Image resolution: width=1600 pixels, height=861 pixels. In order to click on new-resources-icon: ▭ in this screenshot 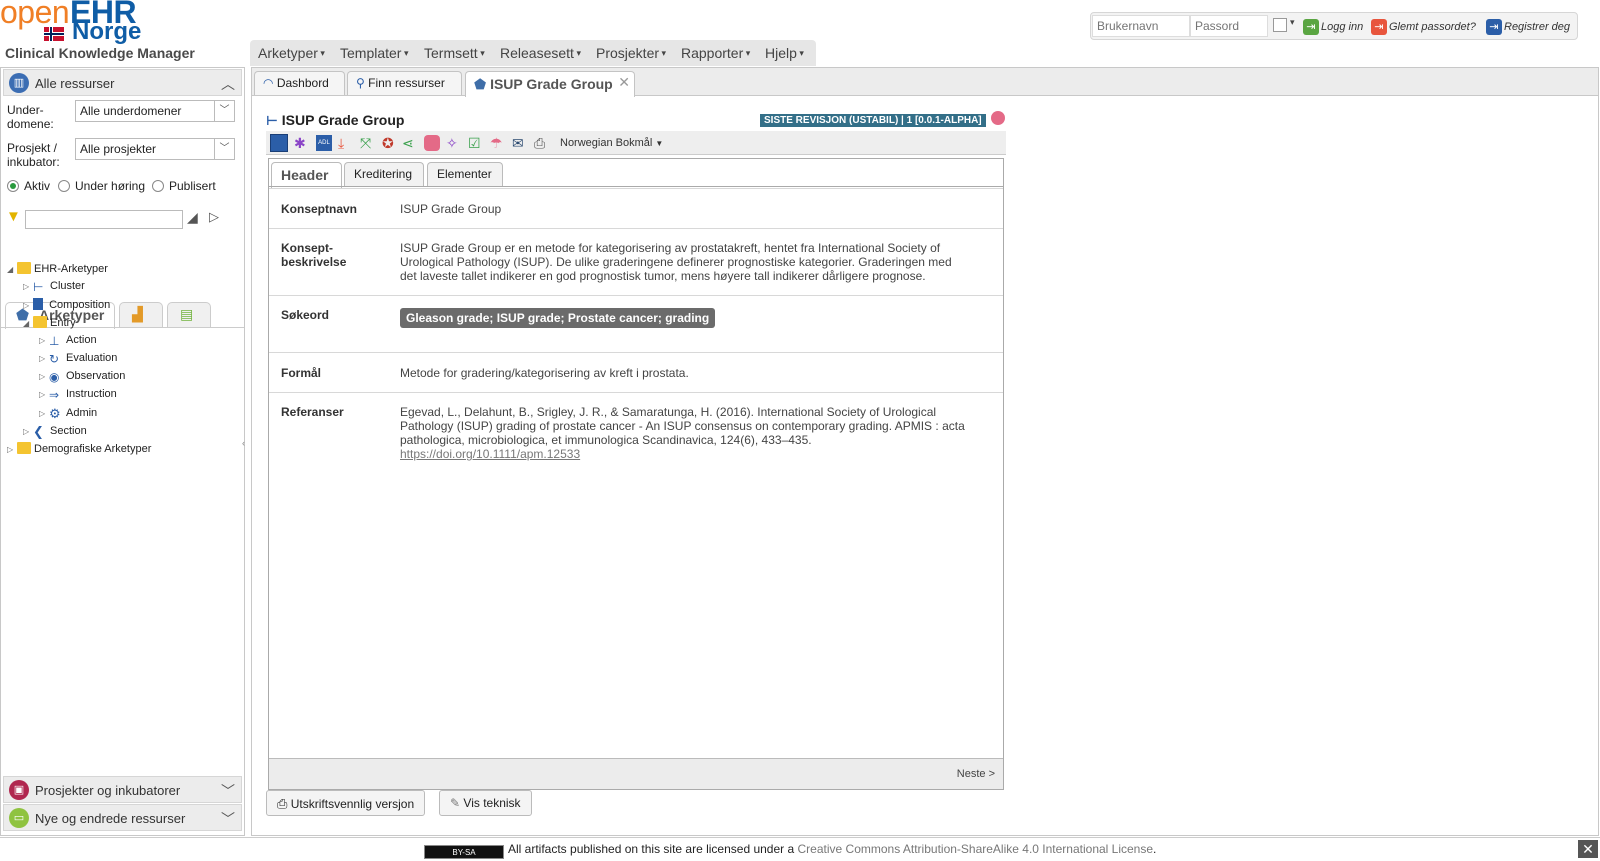, I will do `click(19, 818)`.